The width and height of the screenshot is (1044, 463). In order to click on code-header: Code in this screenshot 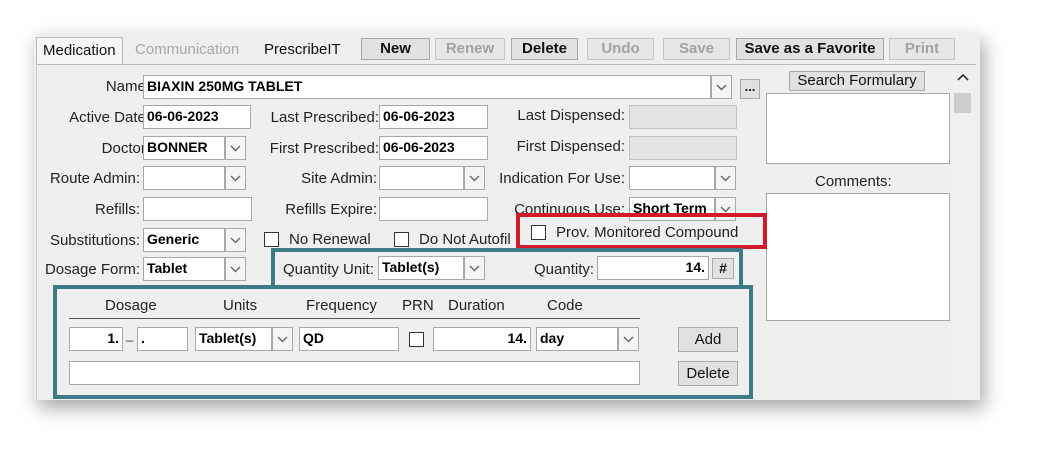, I will do `click(565, 305)`.